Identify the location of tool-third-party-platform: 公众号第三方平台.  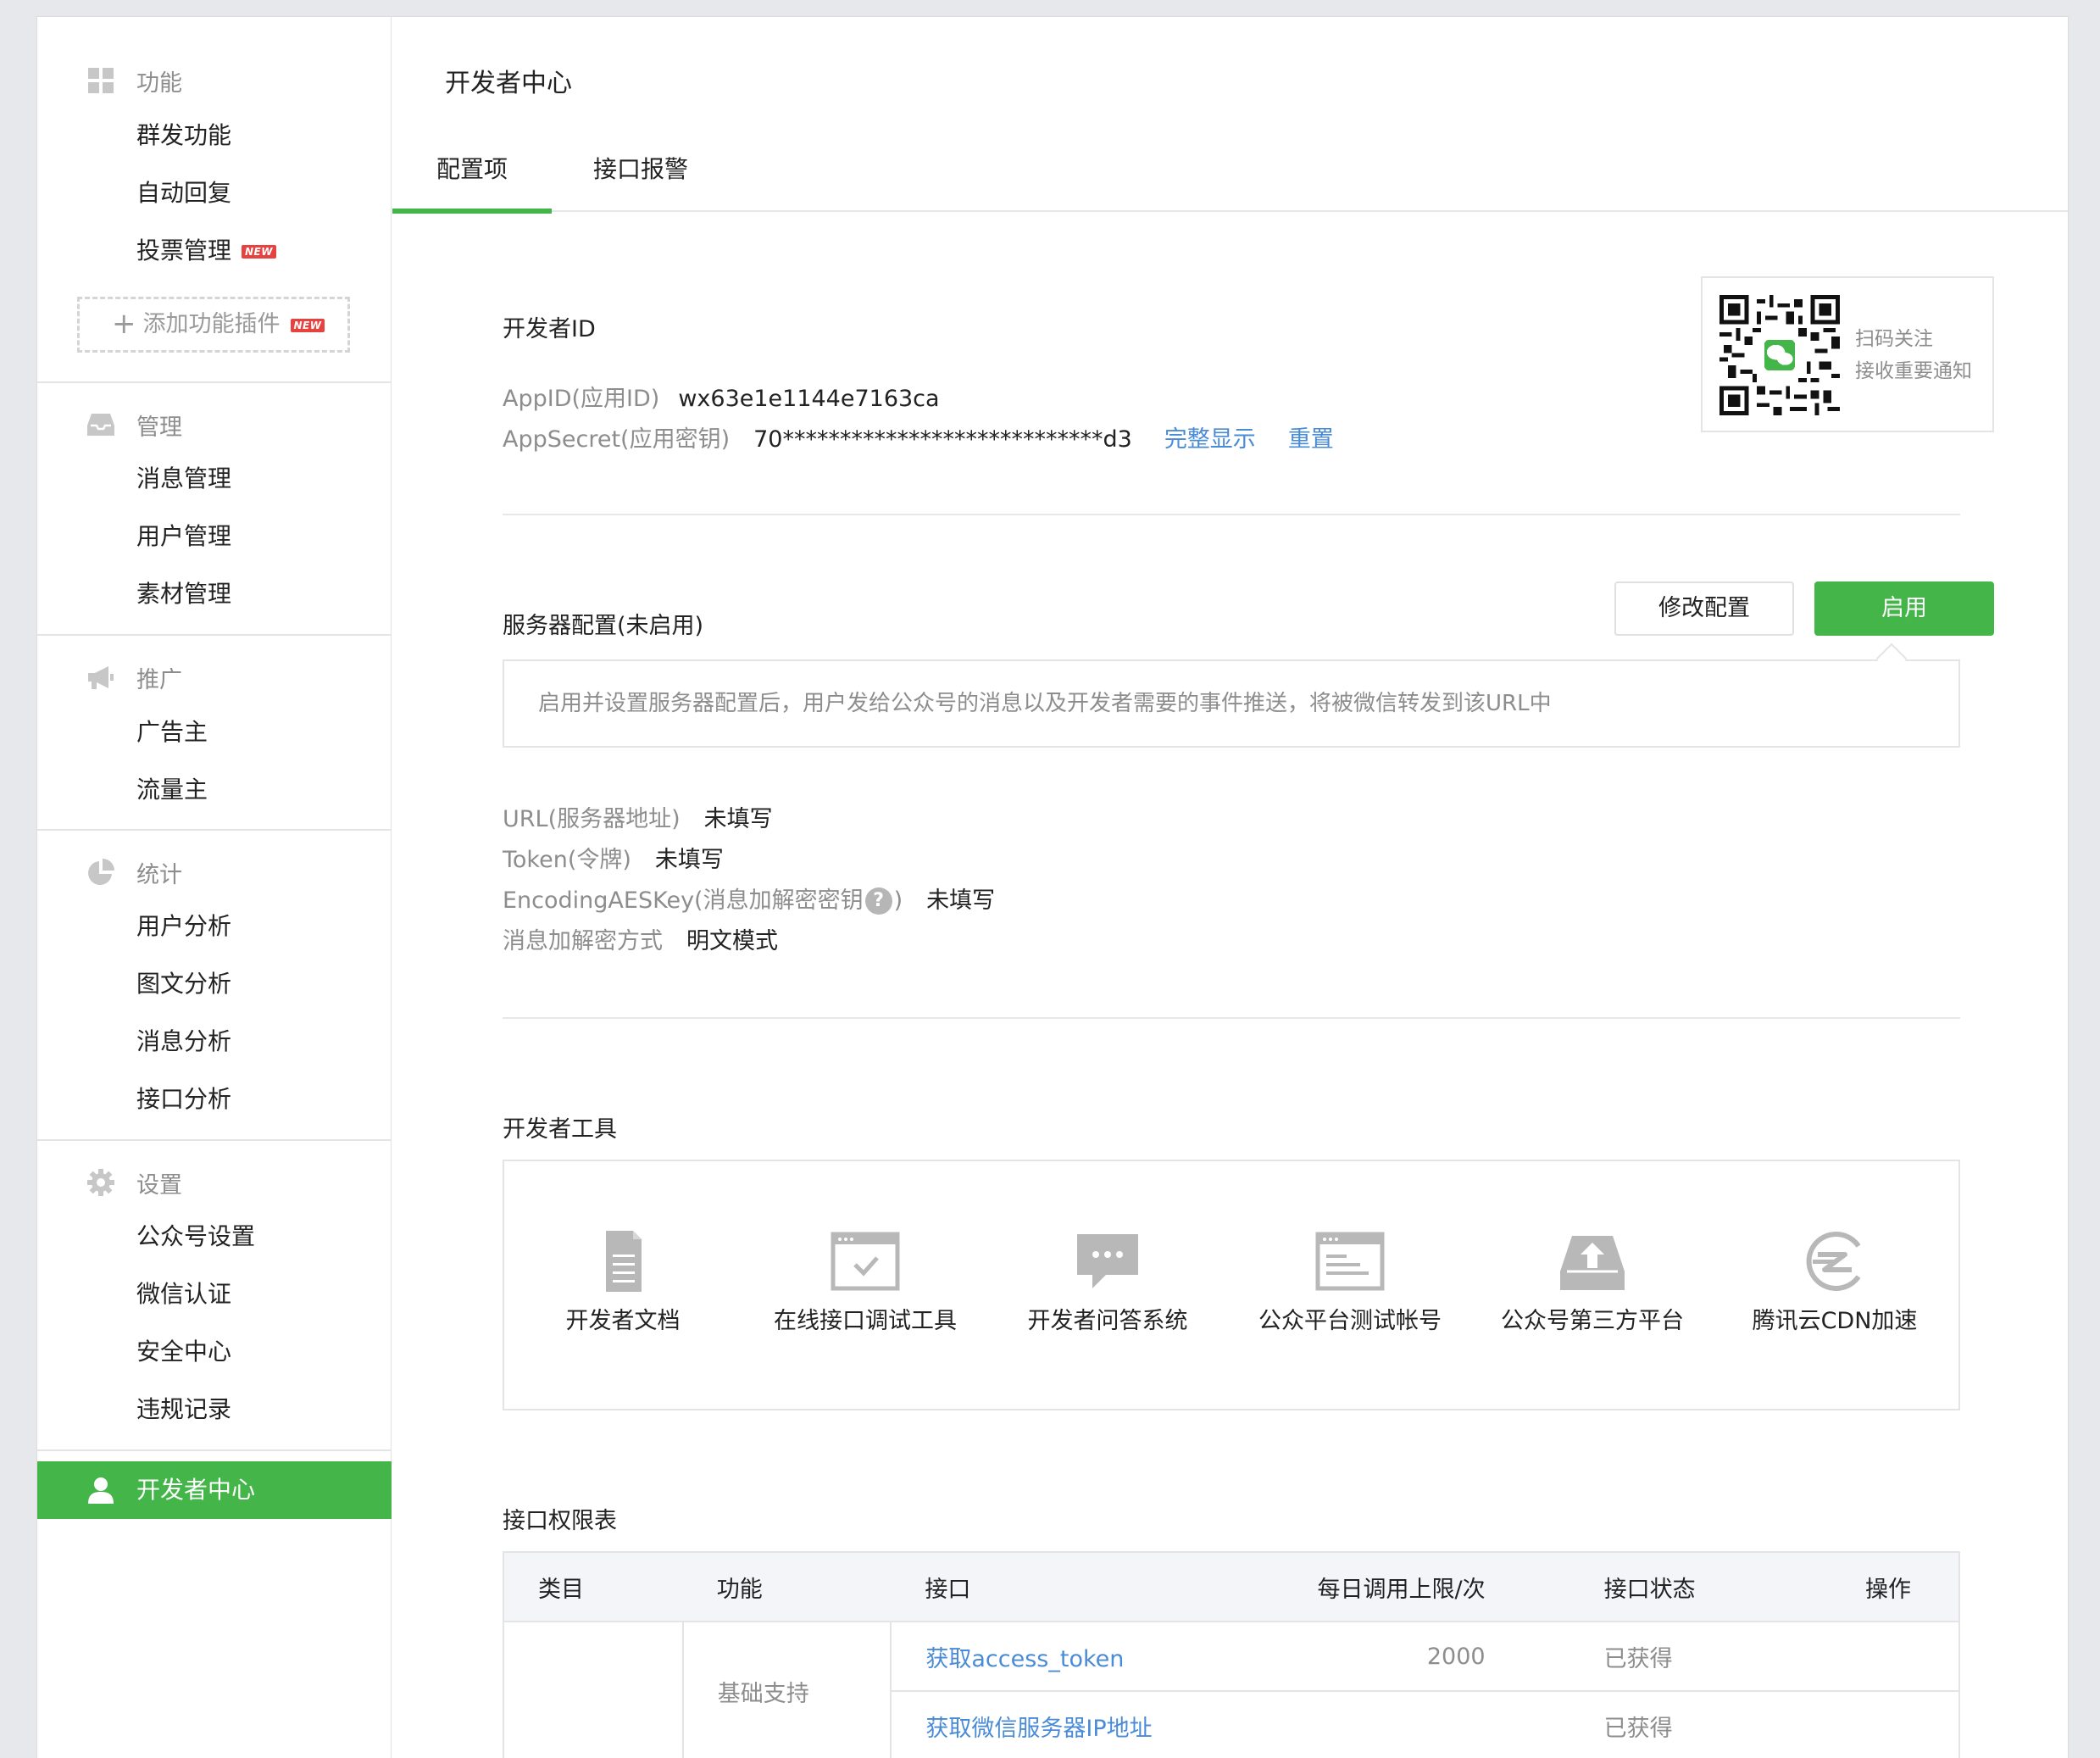
(1592, 1282).